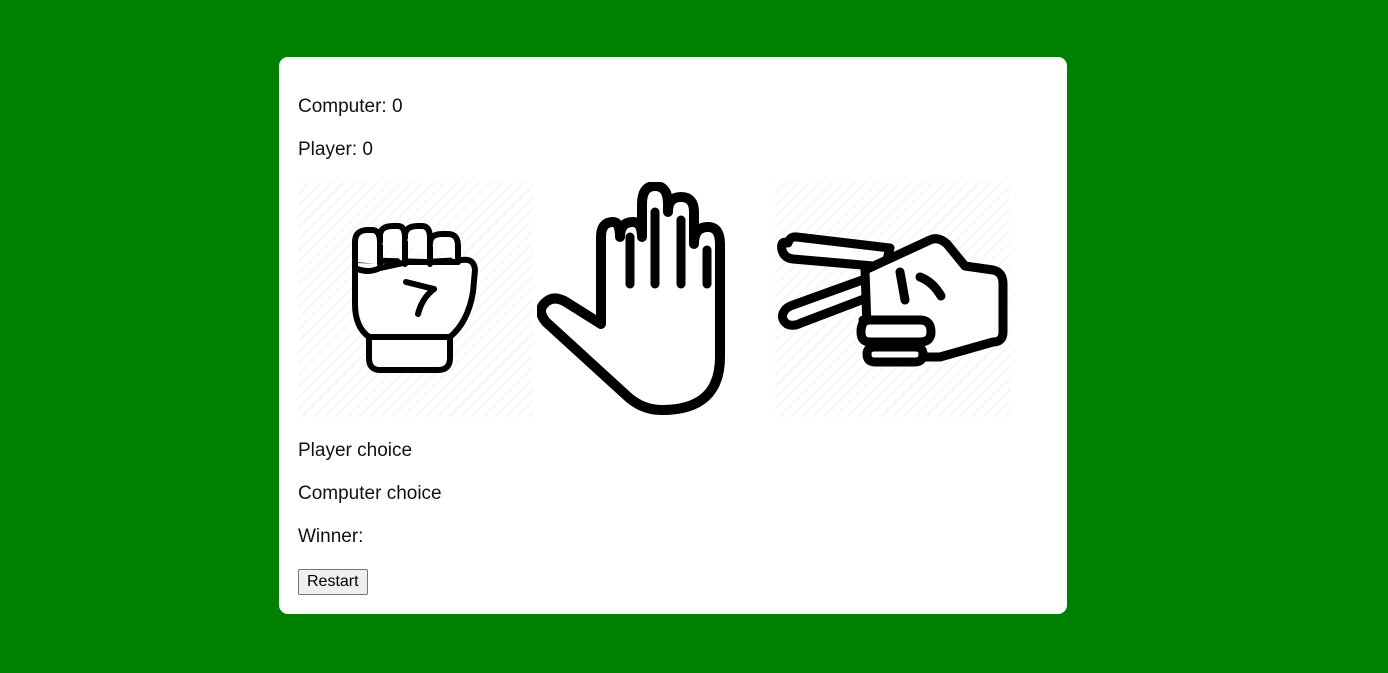 The image size is (1388, 673). I want to click on computer-score: Computer: 0, so click(350, 106).